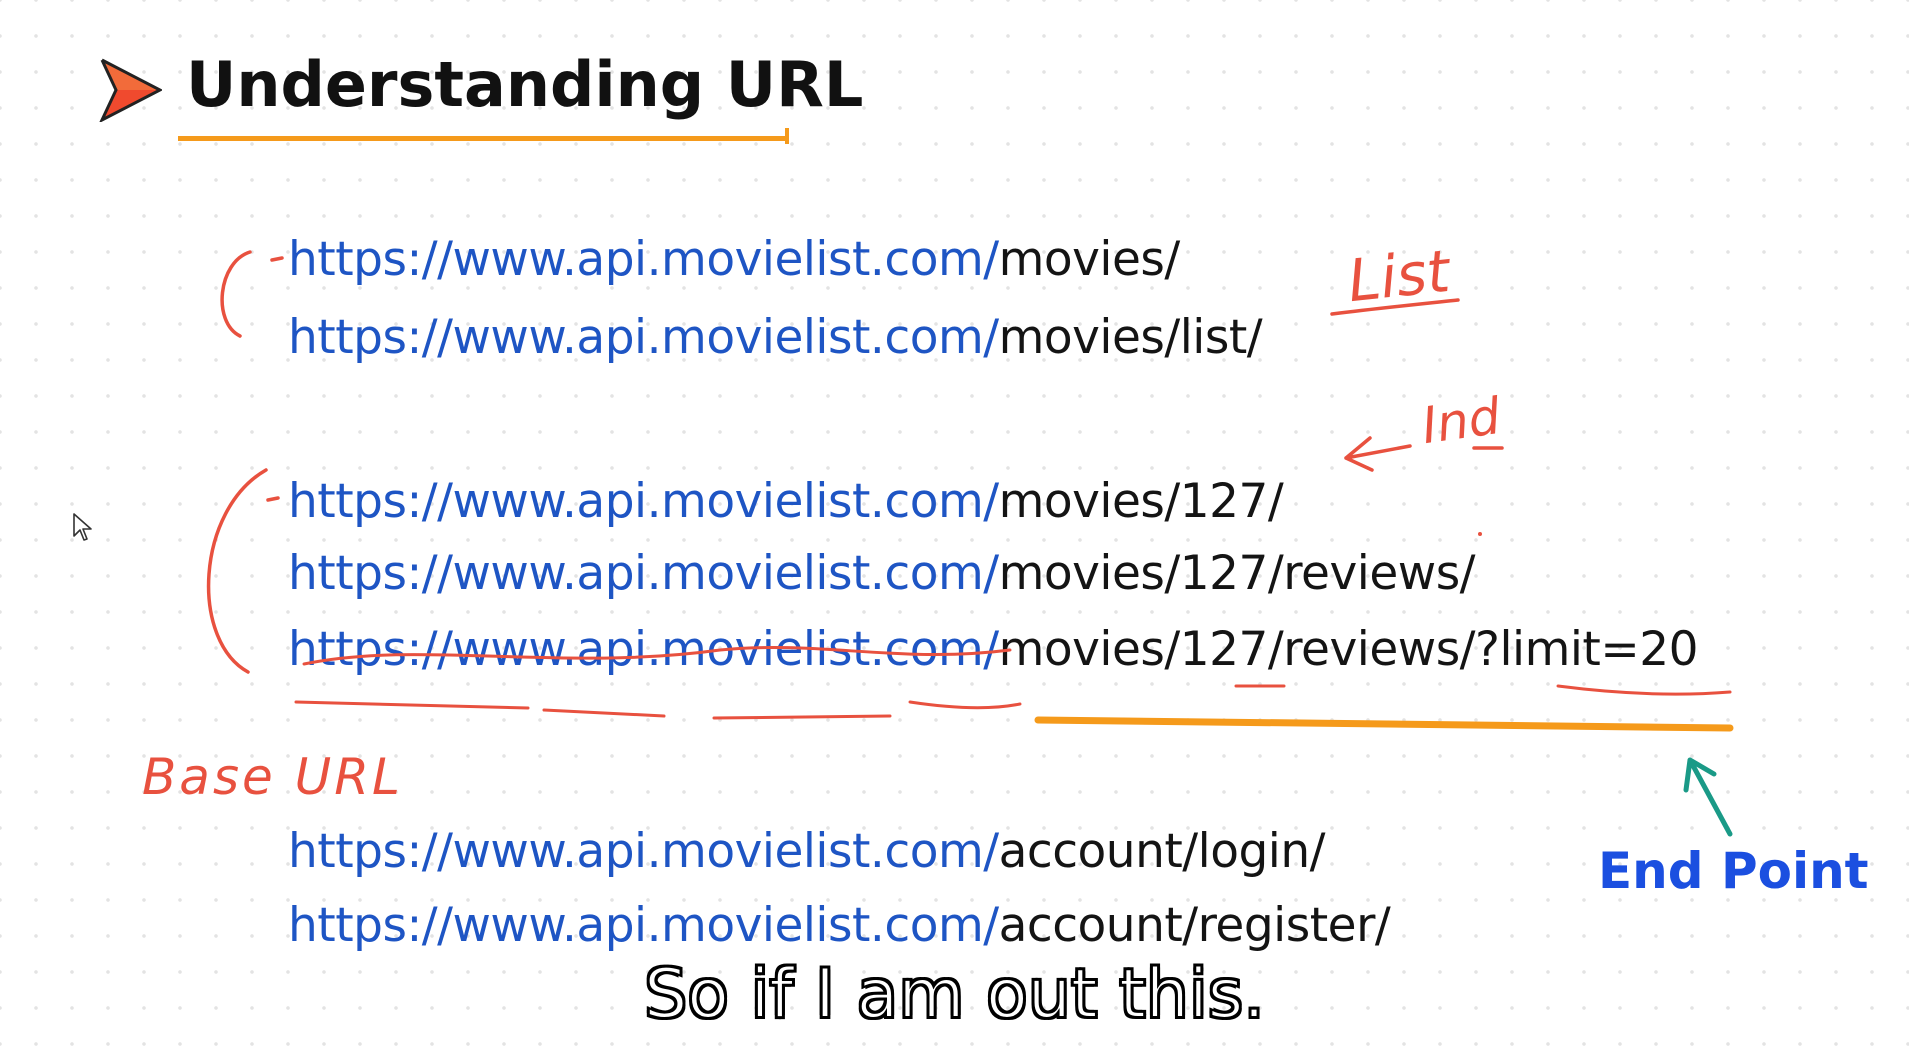  What do you see at coordinates (236, 294) in the screenshot?
I see `bracket-group-list` at bounding box center [236, 294].